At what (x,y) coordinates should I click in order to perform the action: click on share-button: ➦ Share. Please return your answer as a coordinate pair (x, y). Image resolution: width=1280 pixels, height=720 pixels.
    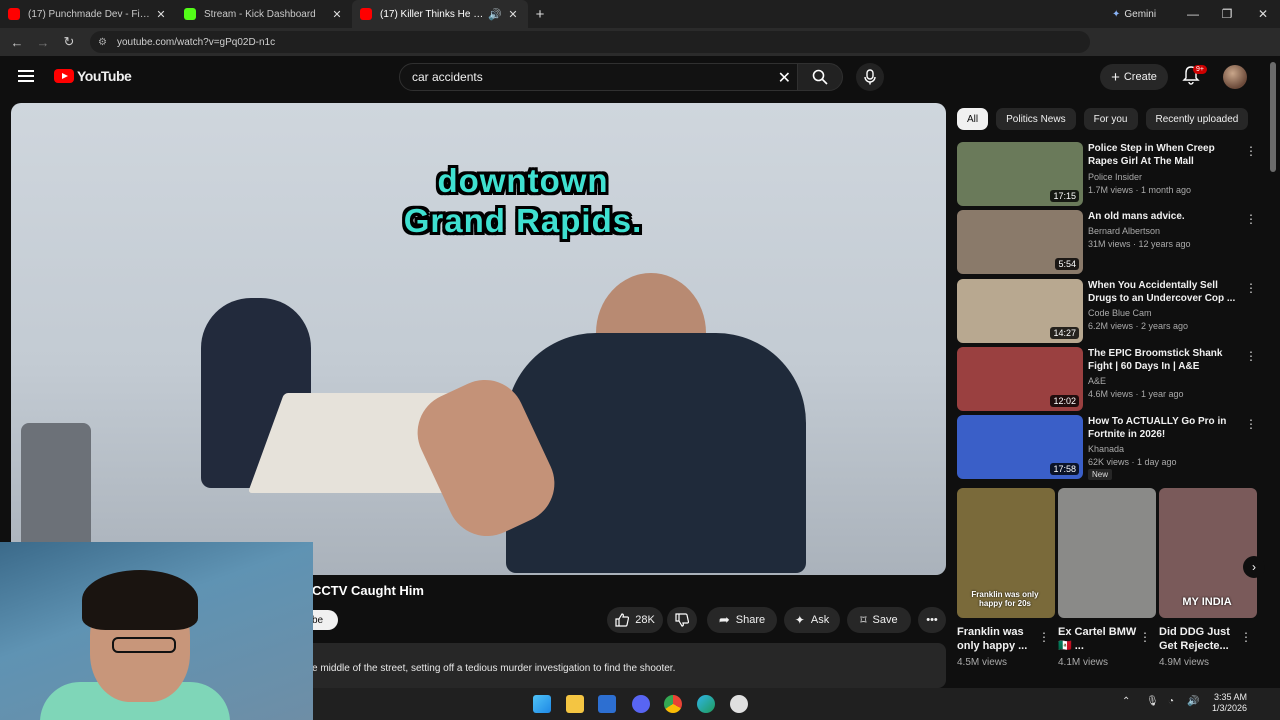
    Looking at the image, I should click on (742, 620).